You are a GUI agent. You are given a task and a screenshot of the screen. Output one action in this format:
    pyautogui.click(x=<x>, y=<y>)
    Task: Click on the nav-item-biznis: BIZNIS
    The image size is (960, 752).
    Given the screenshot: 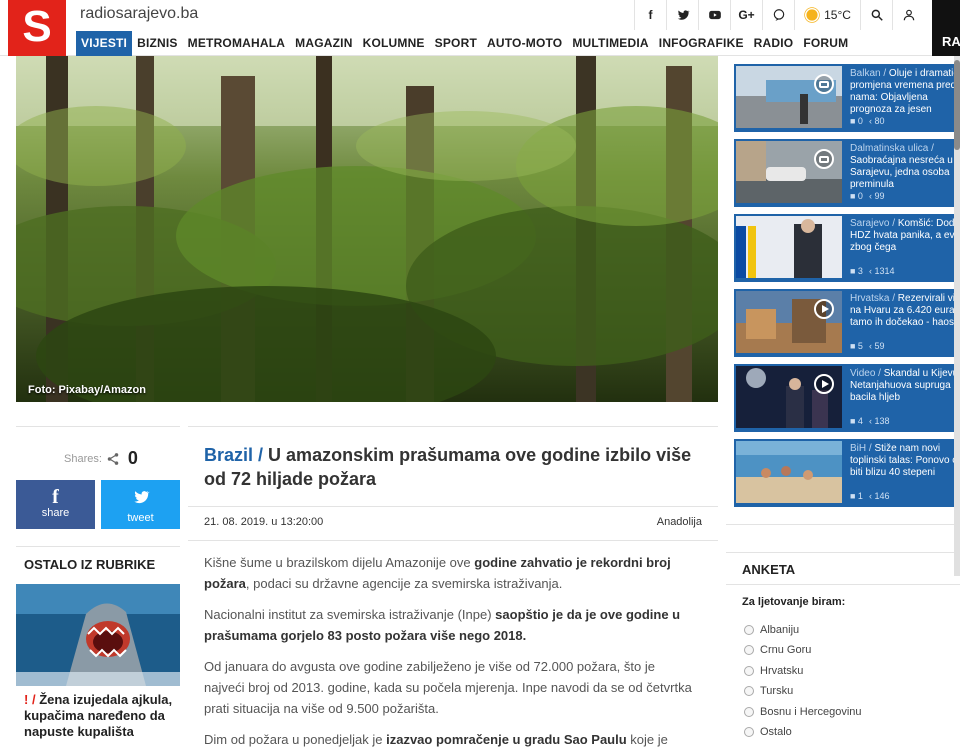 What is the action you would take?
    pyautogui.click(x=157, y=43)
    